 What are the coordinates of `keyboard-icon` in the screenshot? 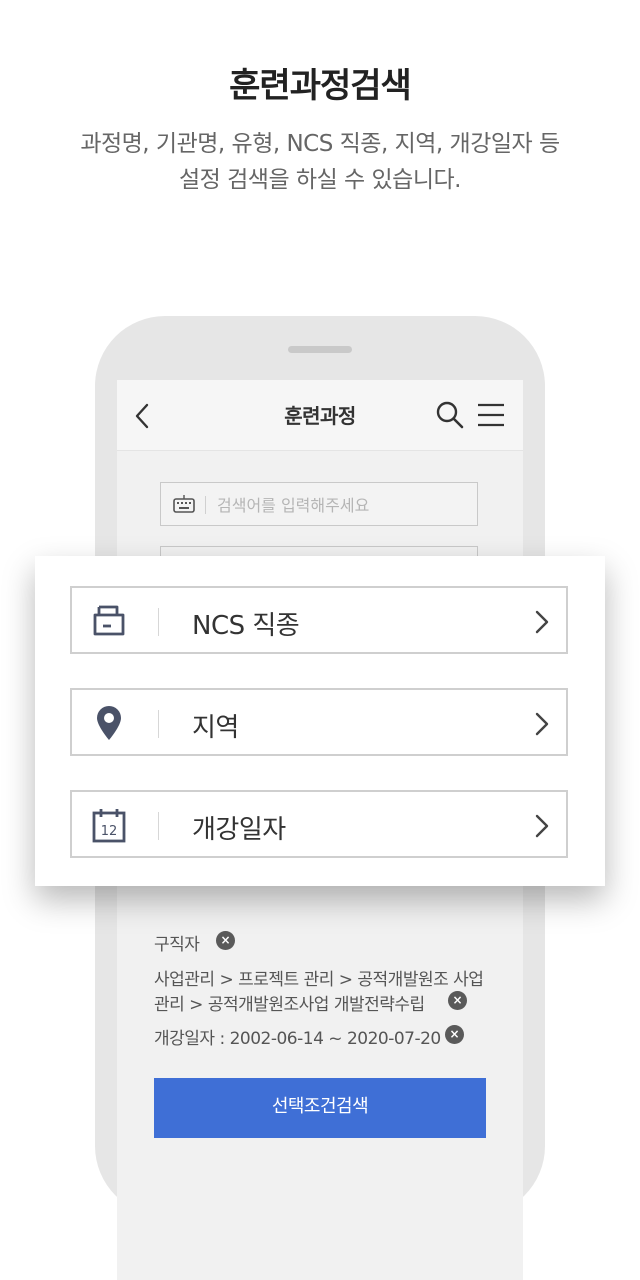 It's located at (184, 504).